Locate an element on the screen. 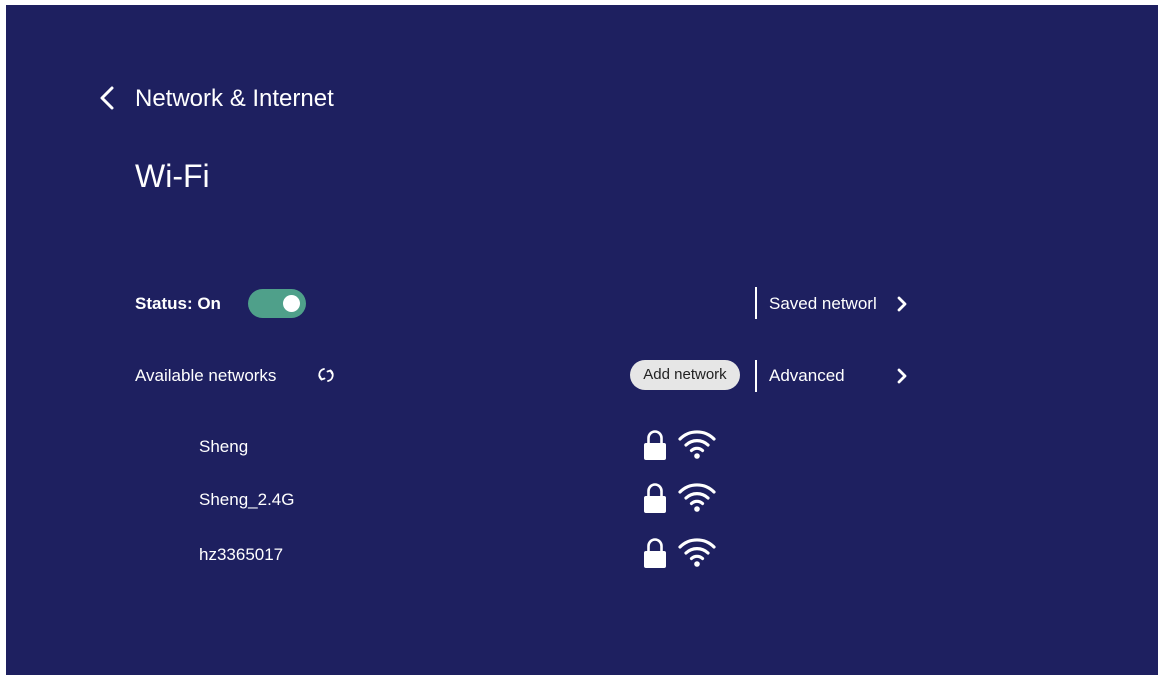  network-name: Sheng_2.4G is located at coordinates (247, 499).